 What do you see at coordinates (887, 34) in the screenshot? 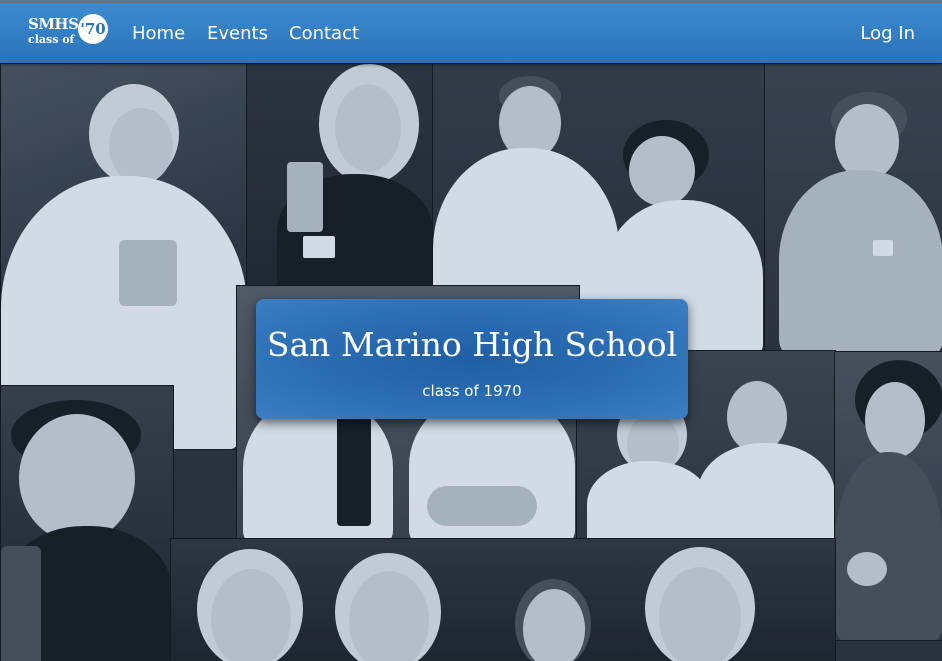
I see `login-link: Log In` at bounding box center [887, 34].